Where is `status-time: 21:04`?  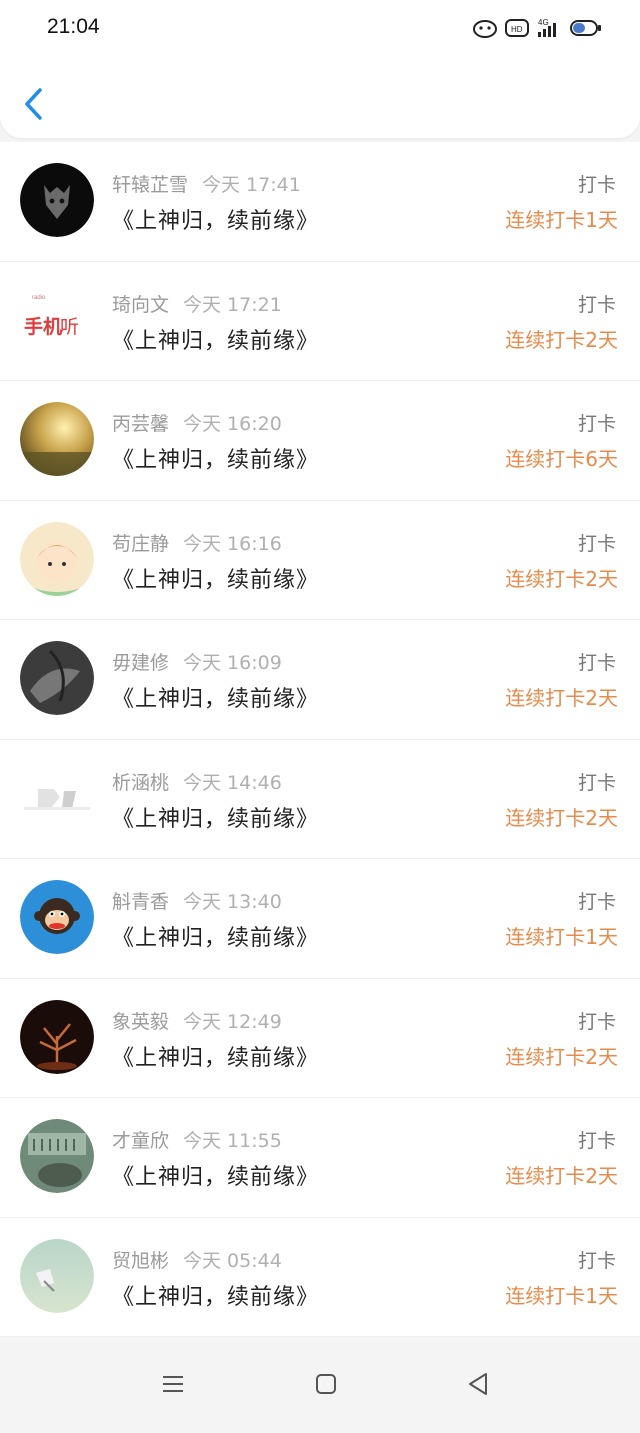
status-time: 21:04 is located at coordinates (73, 26).